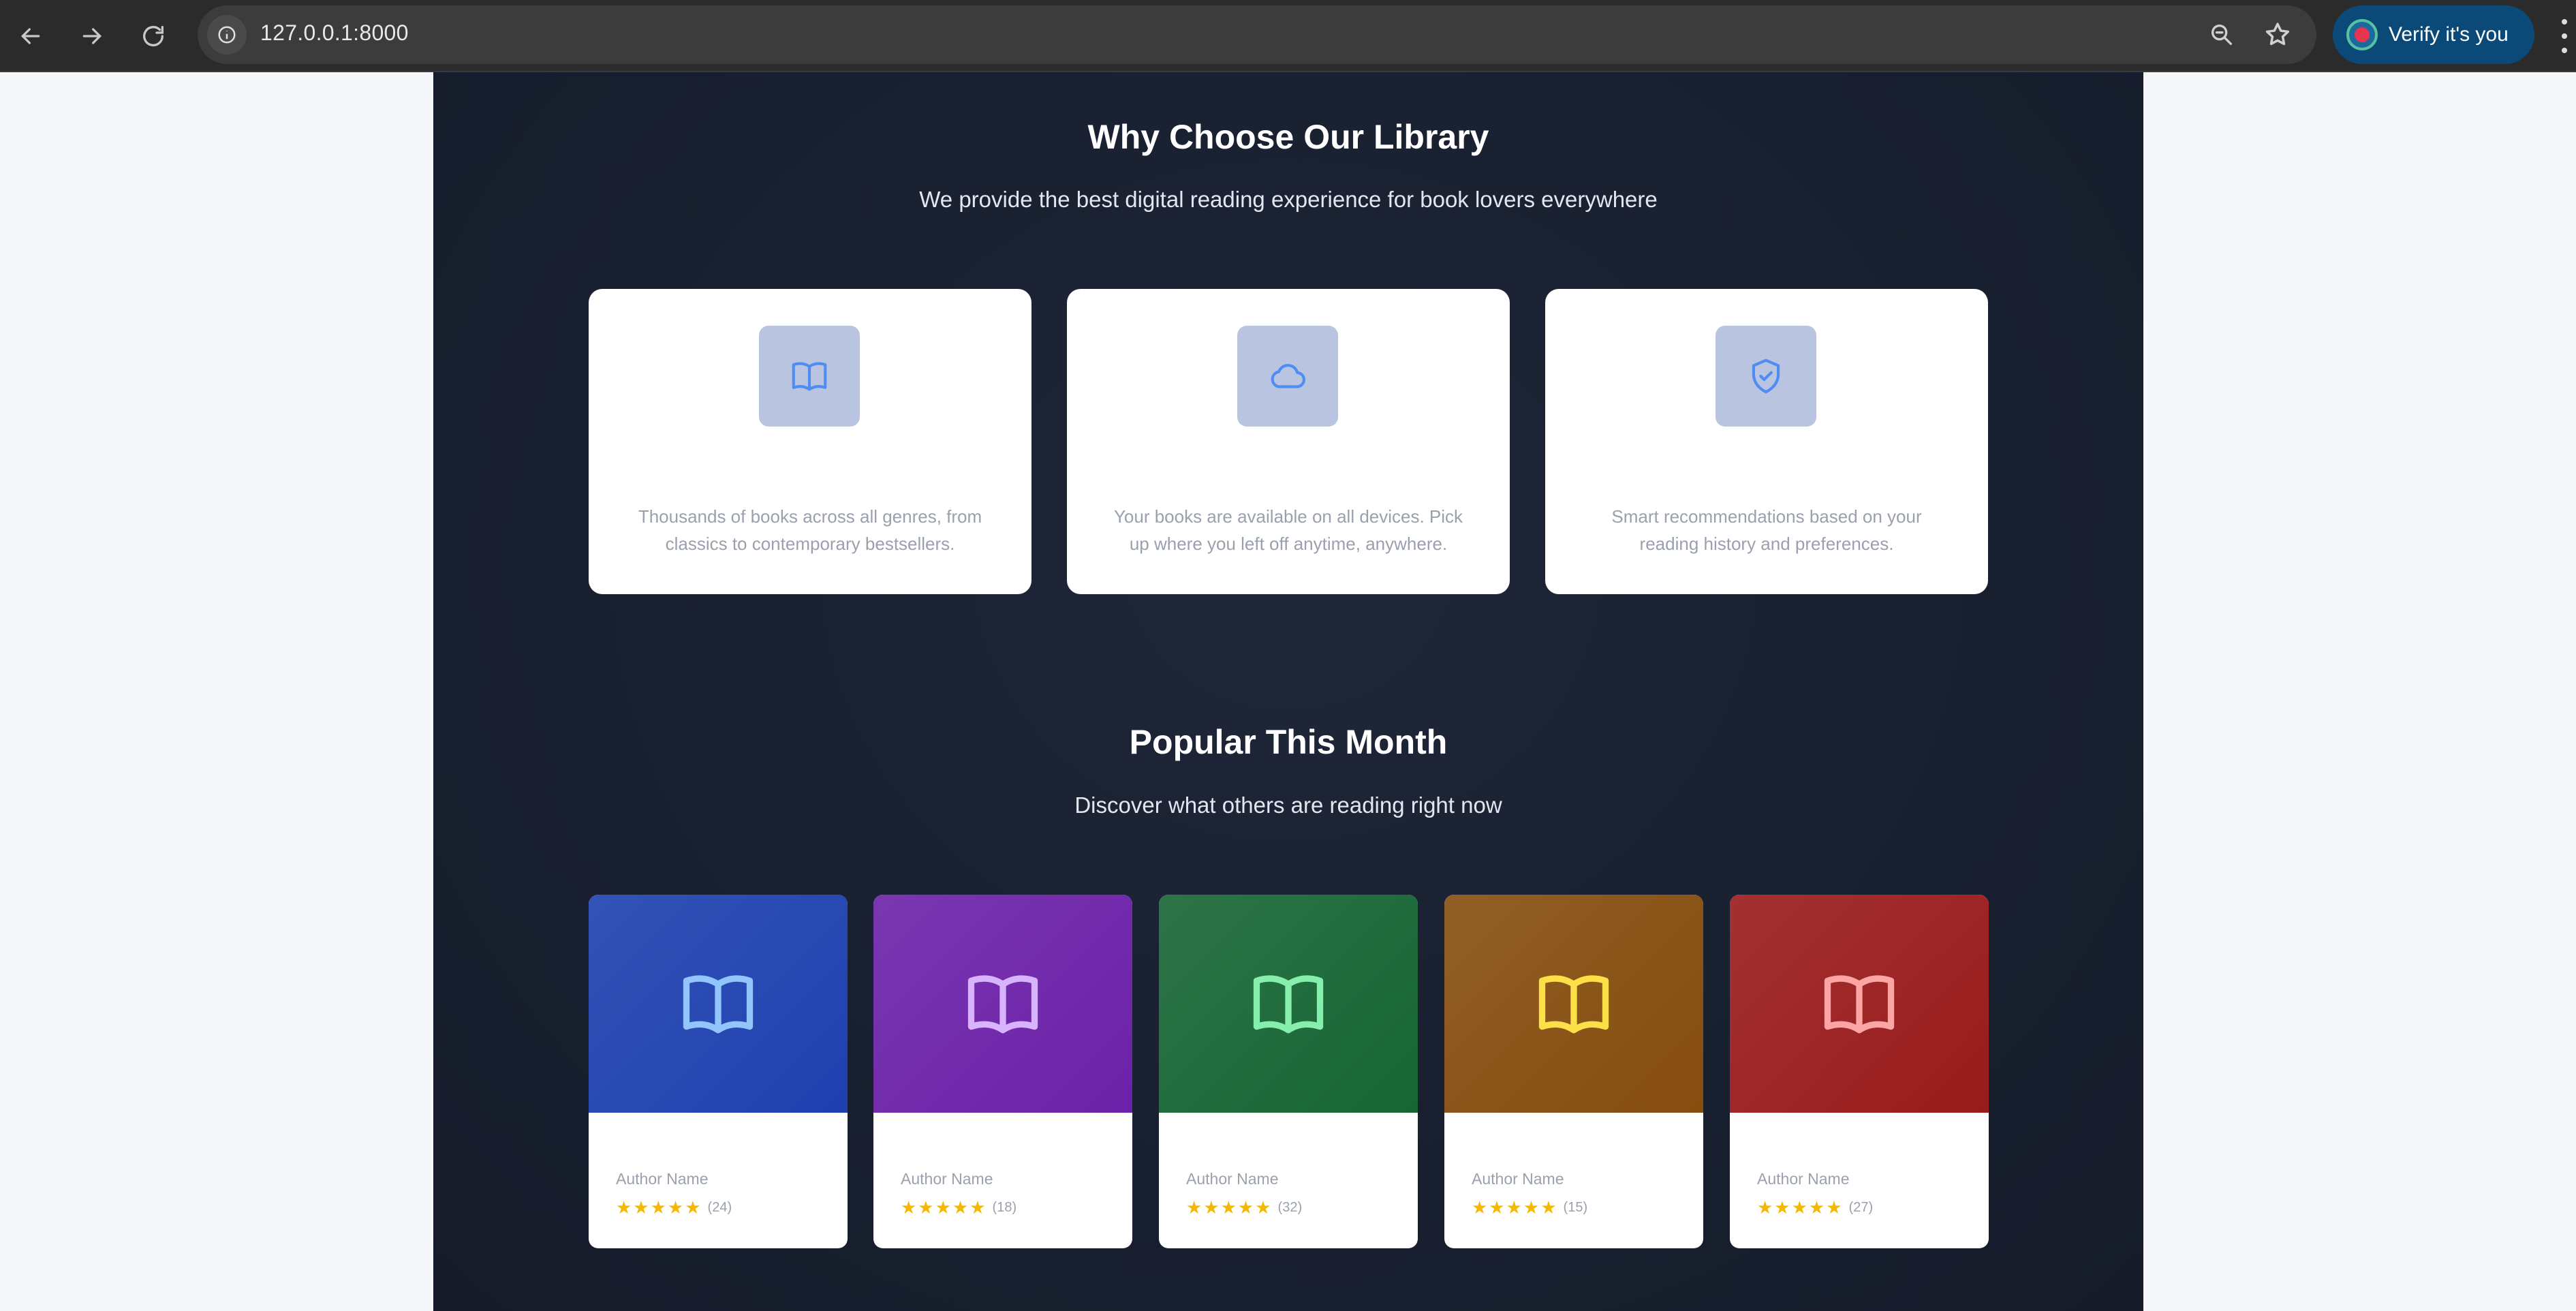 This screenshot has width=2576, height=1311. I want to click on book-rating: ★★★★★ (15), so click(1529, 1207).